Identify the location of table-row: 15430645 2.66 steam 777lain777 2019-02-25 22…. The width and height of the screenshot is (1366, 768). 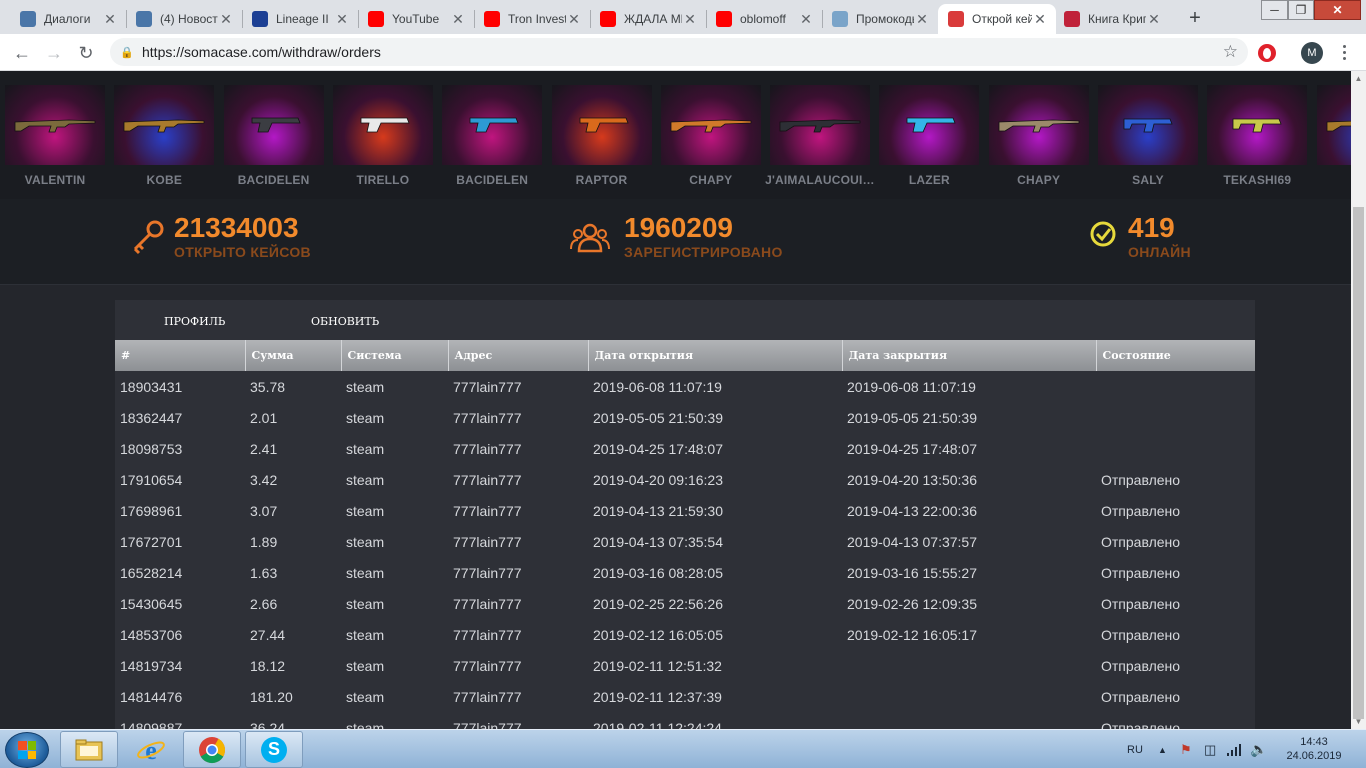
(685, 603).